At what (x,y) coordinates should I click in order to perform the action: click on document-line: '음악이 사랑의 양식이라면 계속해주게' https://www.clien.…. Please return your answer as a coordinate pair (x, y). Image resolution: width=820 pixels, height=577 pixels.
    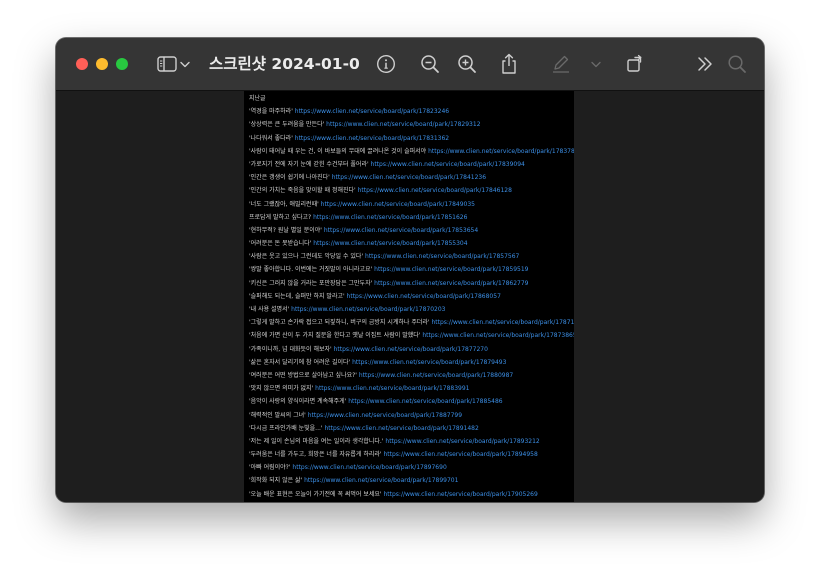
    Looking at the image, I should click on (411, 401).